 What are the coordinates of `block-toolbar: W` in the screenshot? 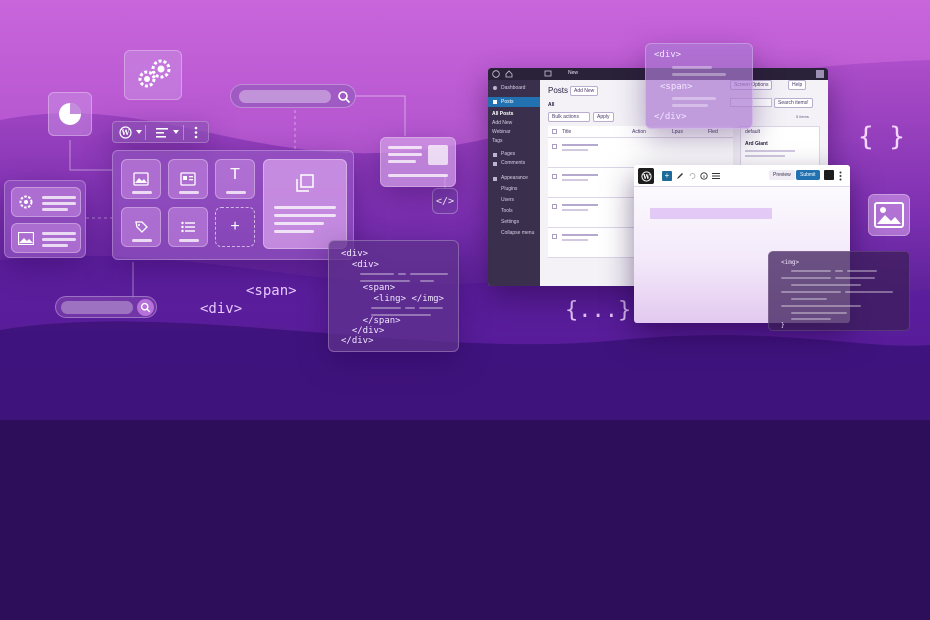 It's located at (160, 132).